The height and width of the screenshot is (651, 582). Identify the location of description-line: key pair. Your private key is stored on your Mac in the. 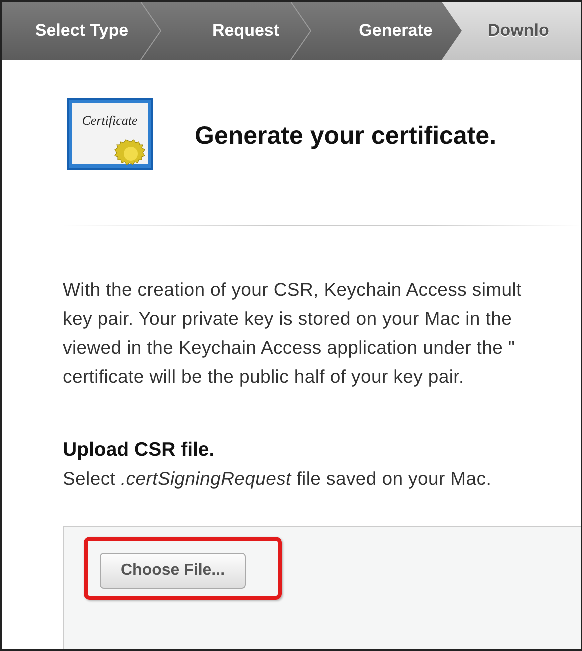
(288, 319).